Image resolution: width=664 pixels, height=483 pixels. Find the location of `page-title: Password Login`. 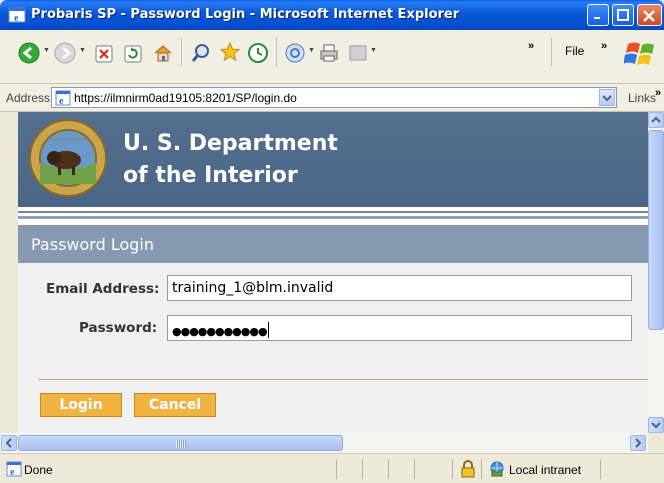

page-title: Password Login is located at coordinates (92, 244).